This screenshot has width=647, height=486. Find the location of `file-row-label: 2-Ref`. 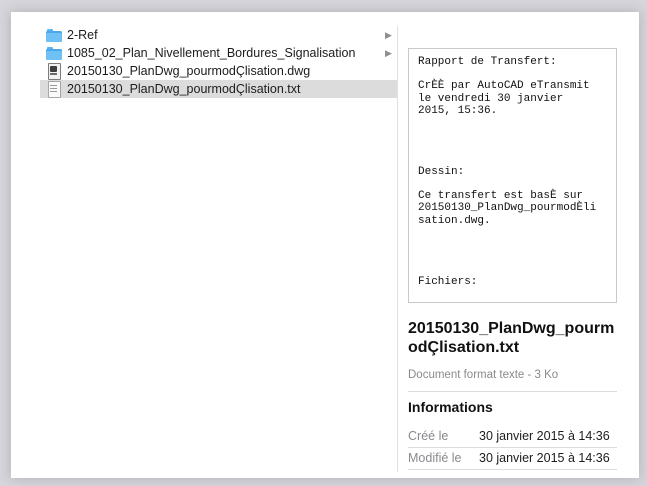

file-row-label: 2-Ref is located at coordinates (82, 35).